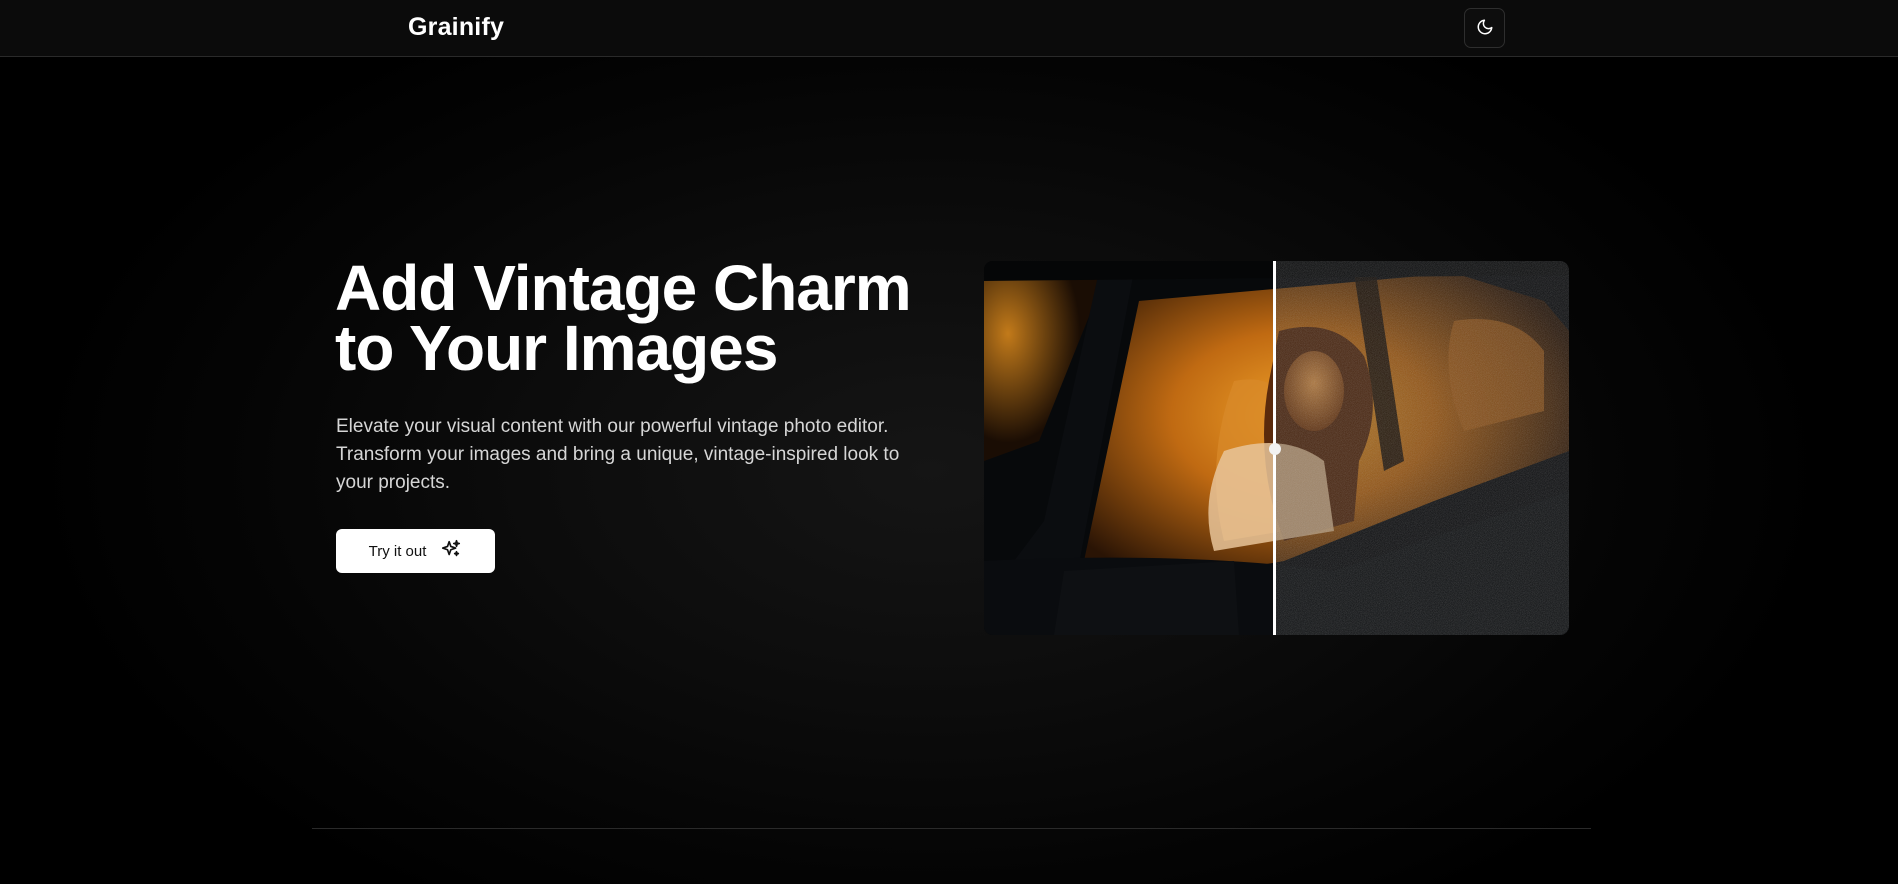 Image resolution: width=1898 pixels, height=884 pixels. What do you see at coordinates (556, 348) in the screenshot?
I see `hero-title-line-2: to Your Images` at bounding box center [556, 348].